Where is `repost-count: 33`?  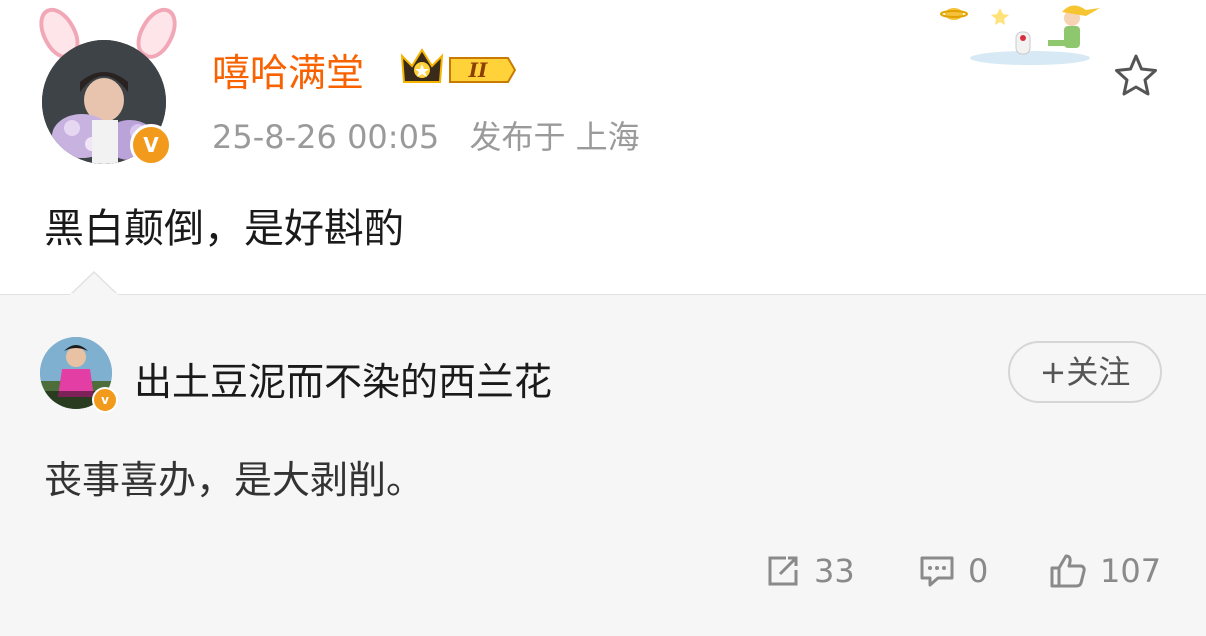 repost-count: 33 is located at coordinates (834, 571).